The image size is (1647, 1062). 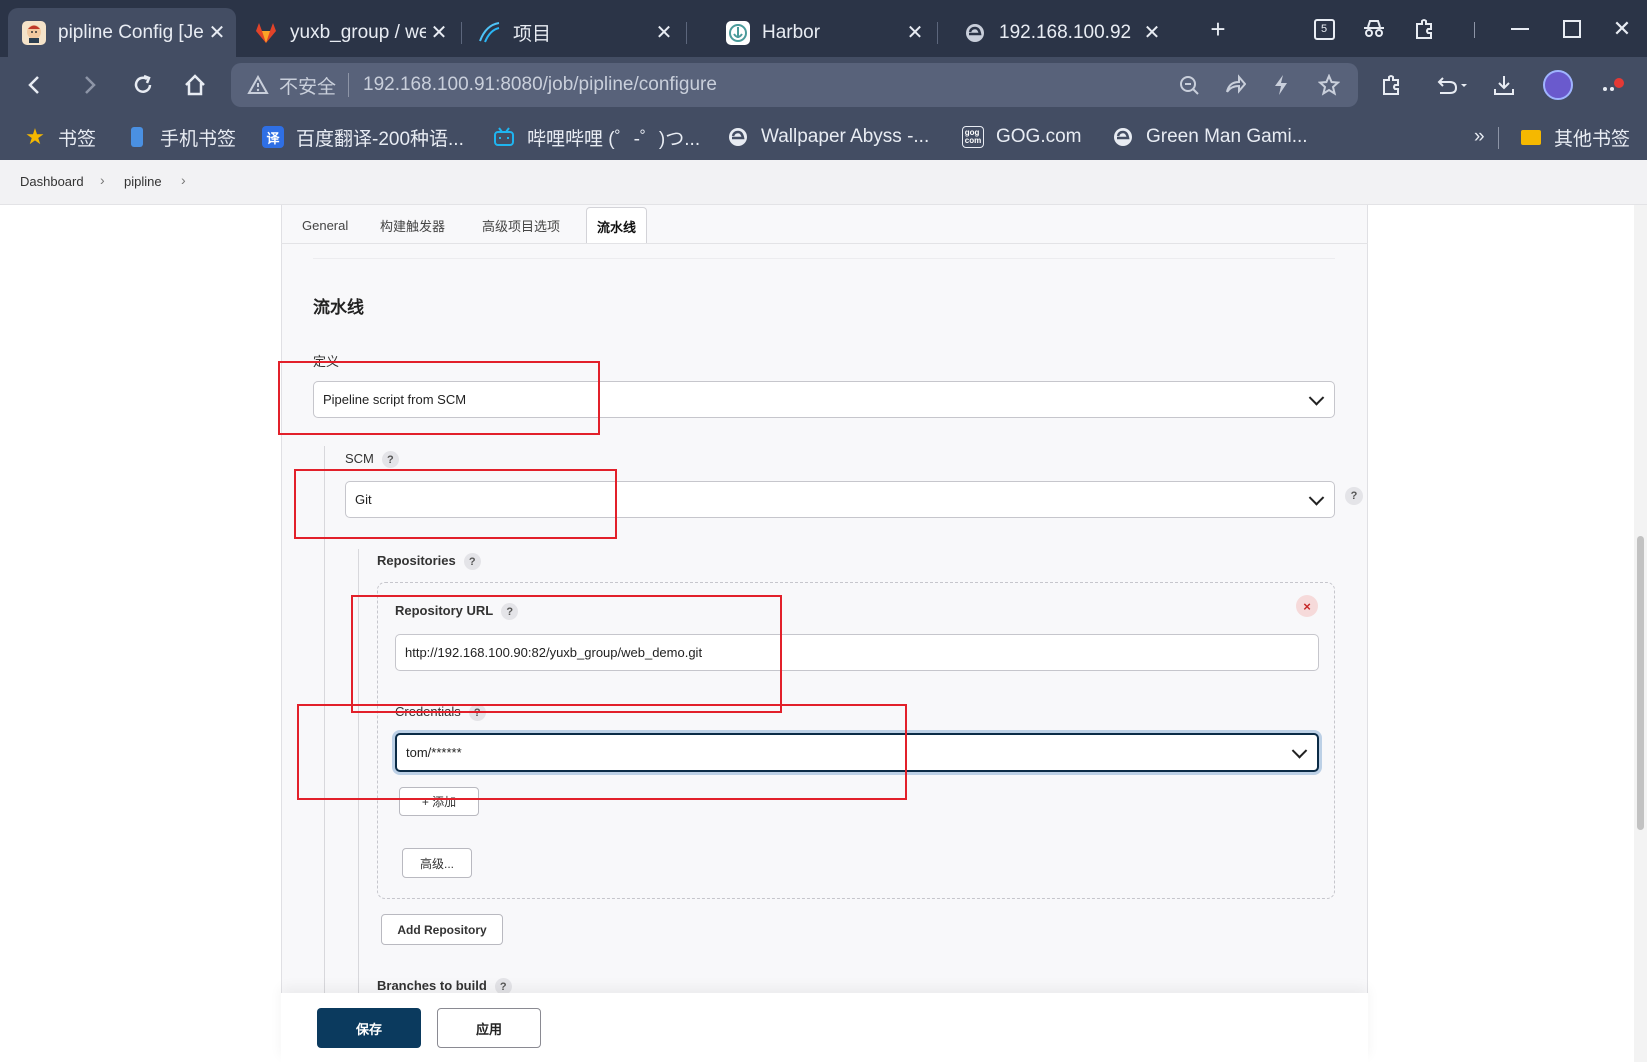 I want to click on tab-gitlab: yuxb_group / wel ✕, so click(x=349, y=32).